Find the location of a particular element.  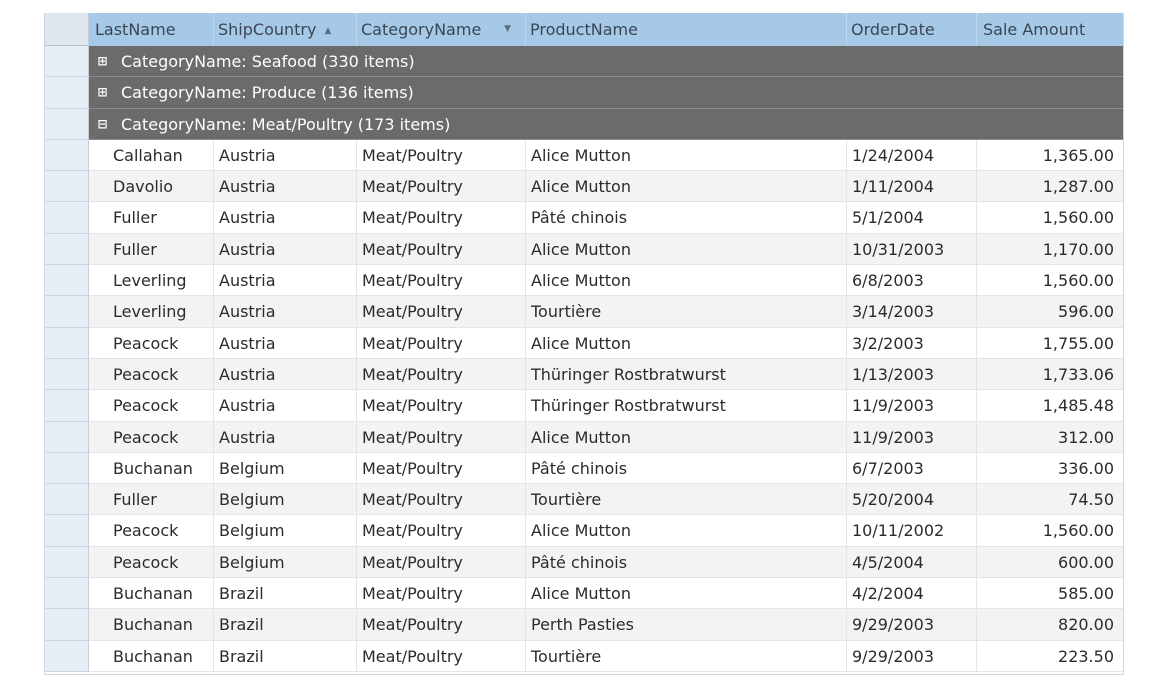

sort-ascending-icon: ▲ is located at coordinates (327, 31).